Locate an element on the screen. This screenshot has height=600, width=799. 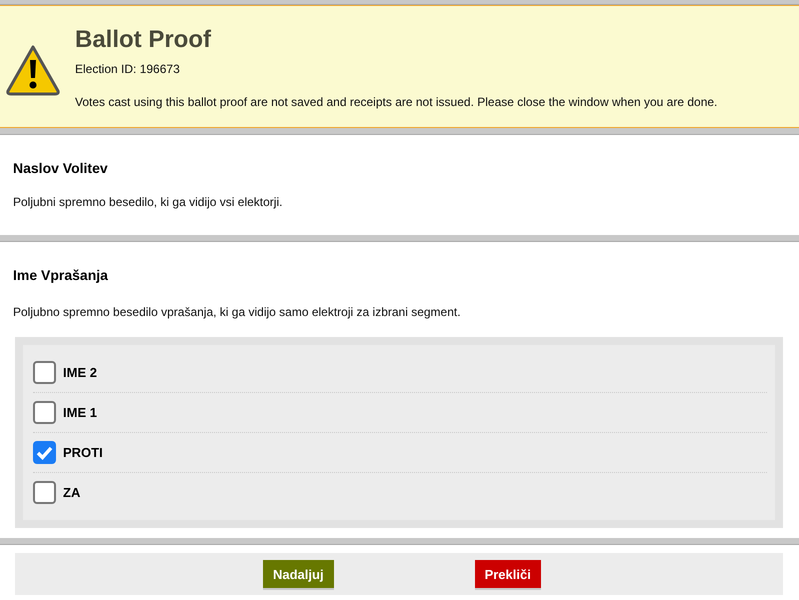
notice-text: Votes cast using this ballot proof are not saved and receipts are not issued. Please close the window when you are done. is located at coordinates (396, 102).